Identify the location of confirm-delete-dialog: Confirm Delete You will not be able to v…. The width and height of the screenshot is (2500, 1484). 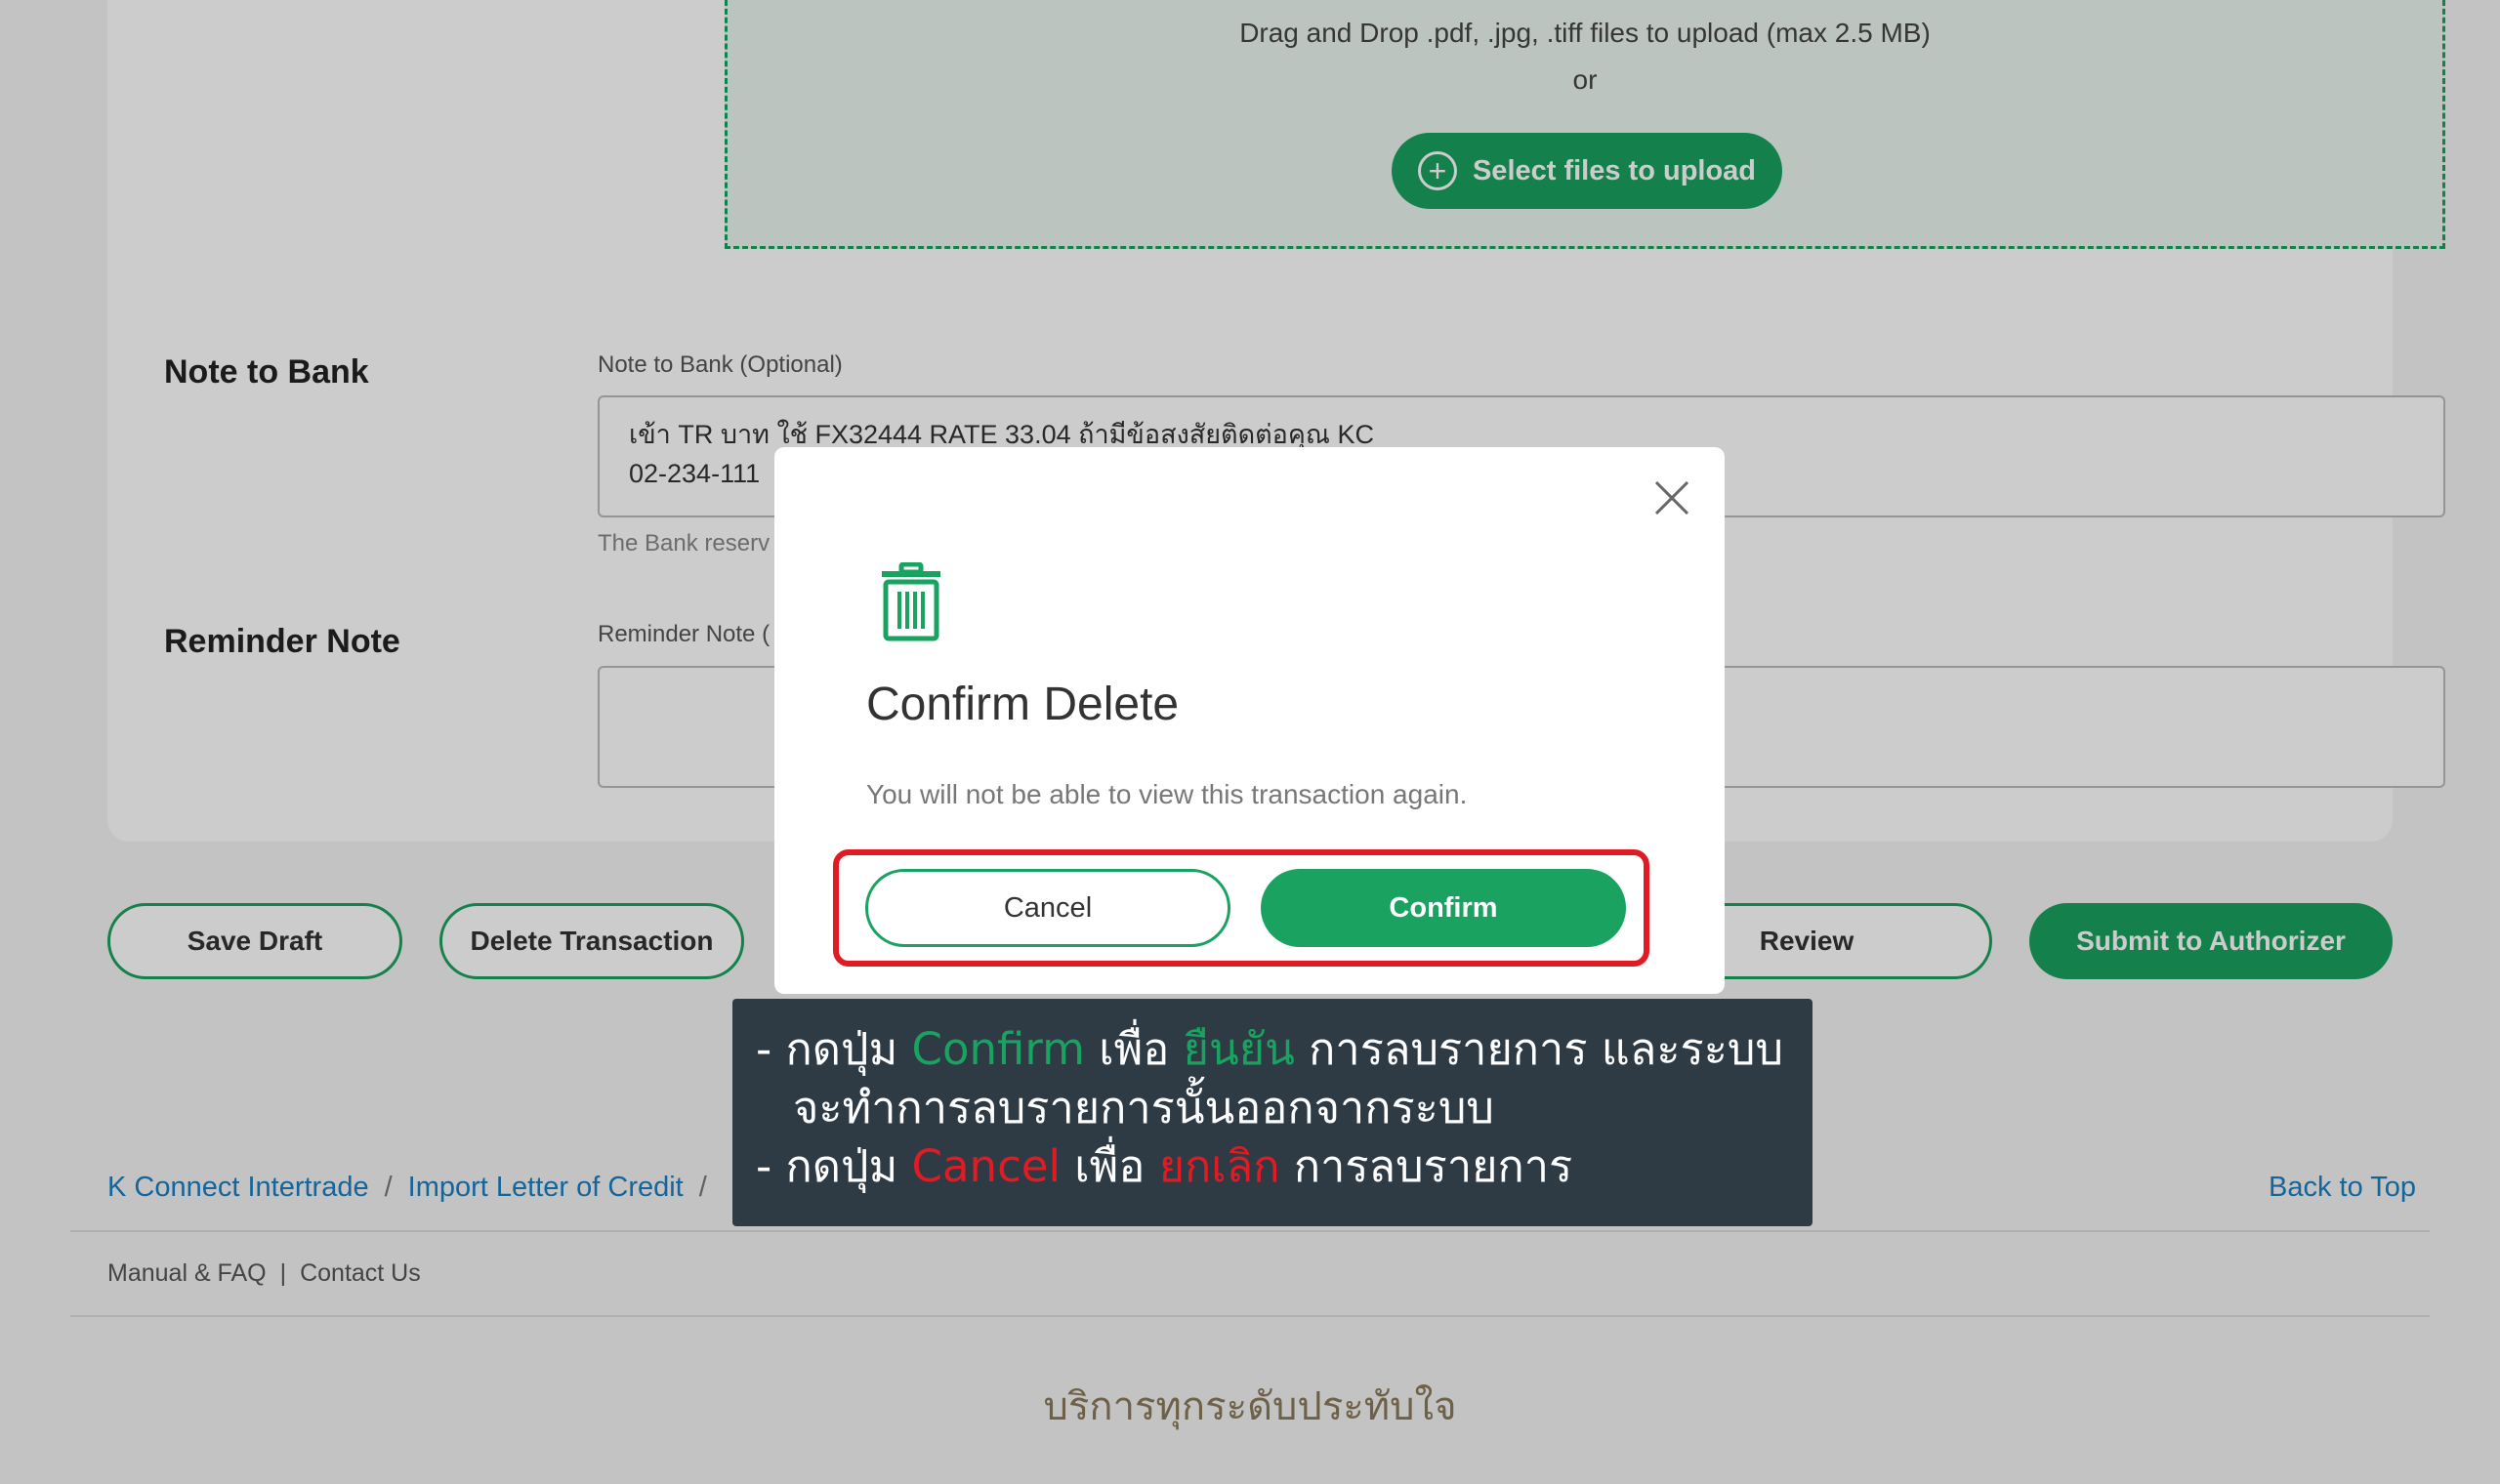
(1249, 721).